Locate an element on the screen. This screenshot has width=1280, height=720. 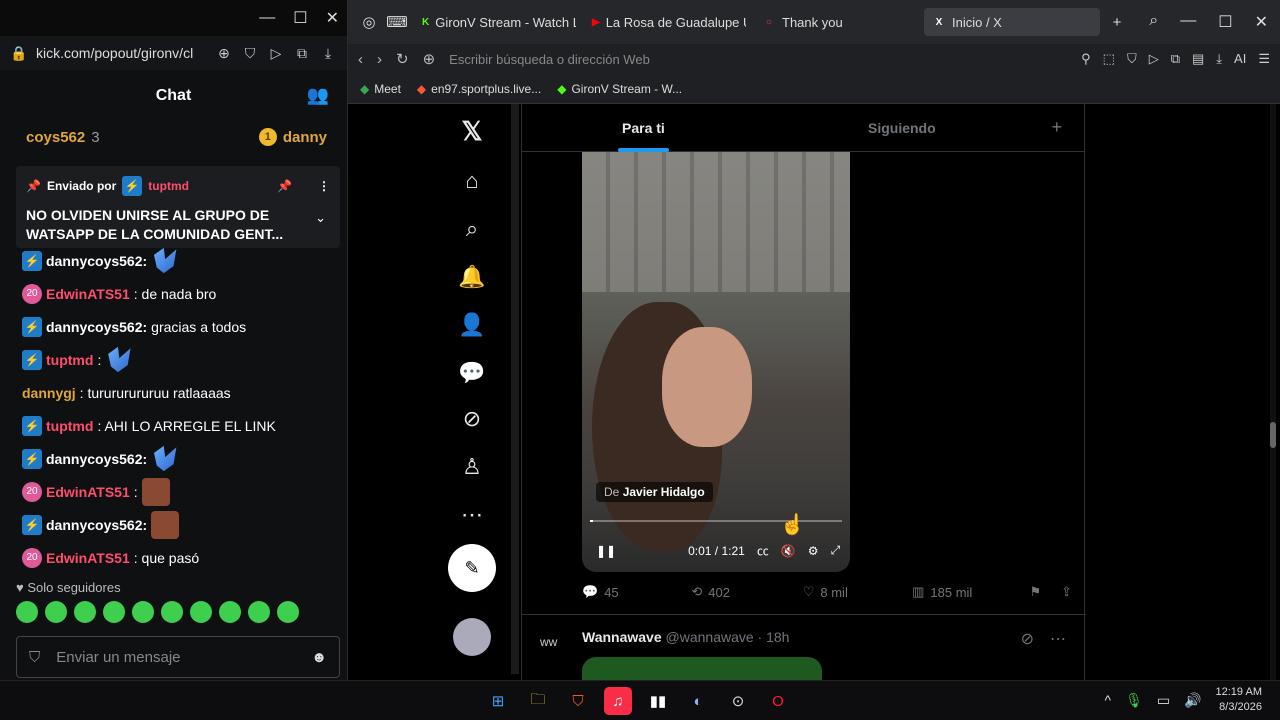
home-icon: ⌂ is located at coordinates (472, 181).